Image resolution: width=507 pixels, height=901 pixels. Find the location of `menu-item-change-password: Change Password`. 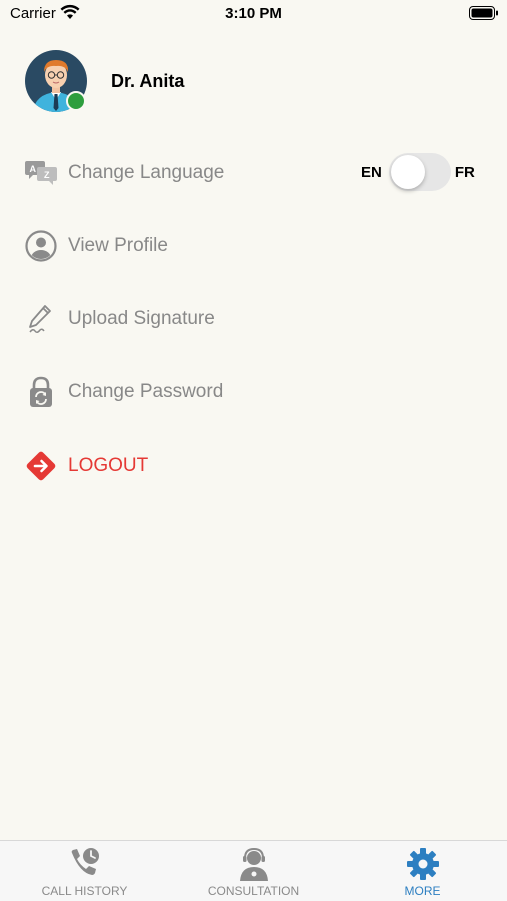

menu-item-change-password: Change Password is located at coordinates (124, 392).